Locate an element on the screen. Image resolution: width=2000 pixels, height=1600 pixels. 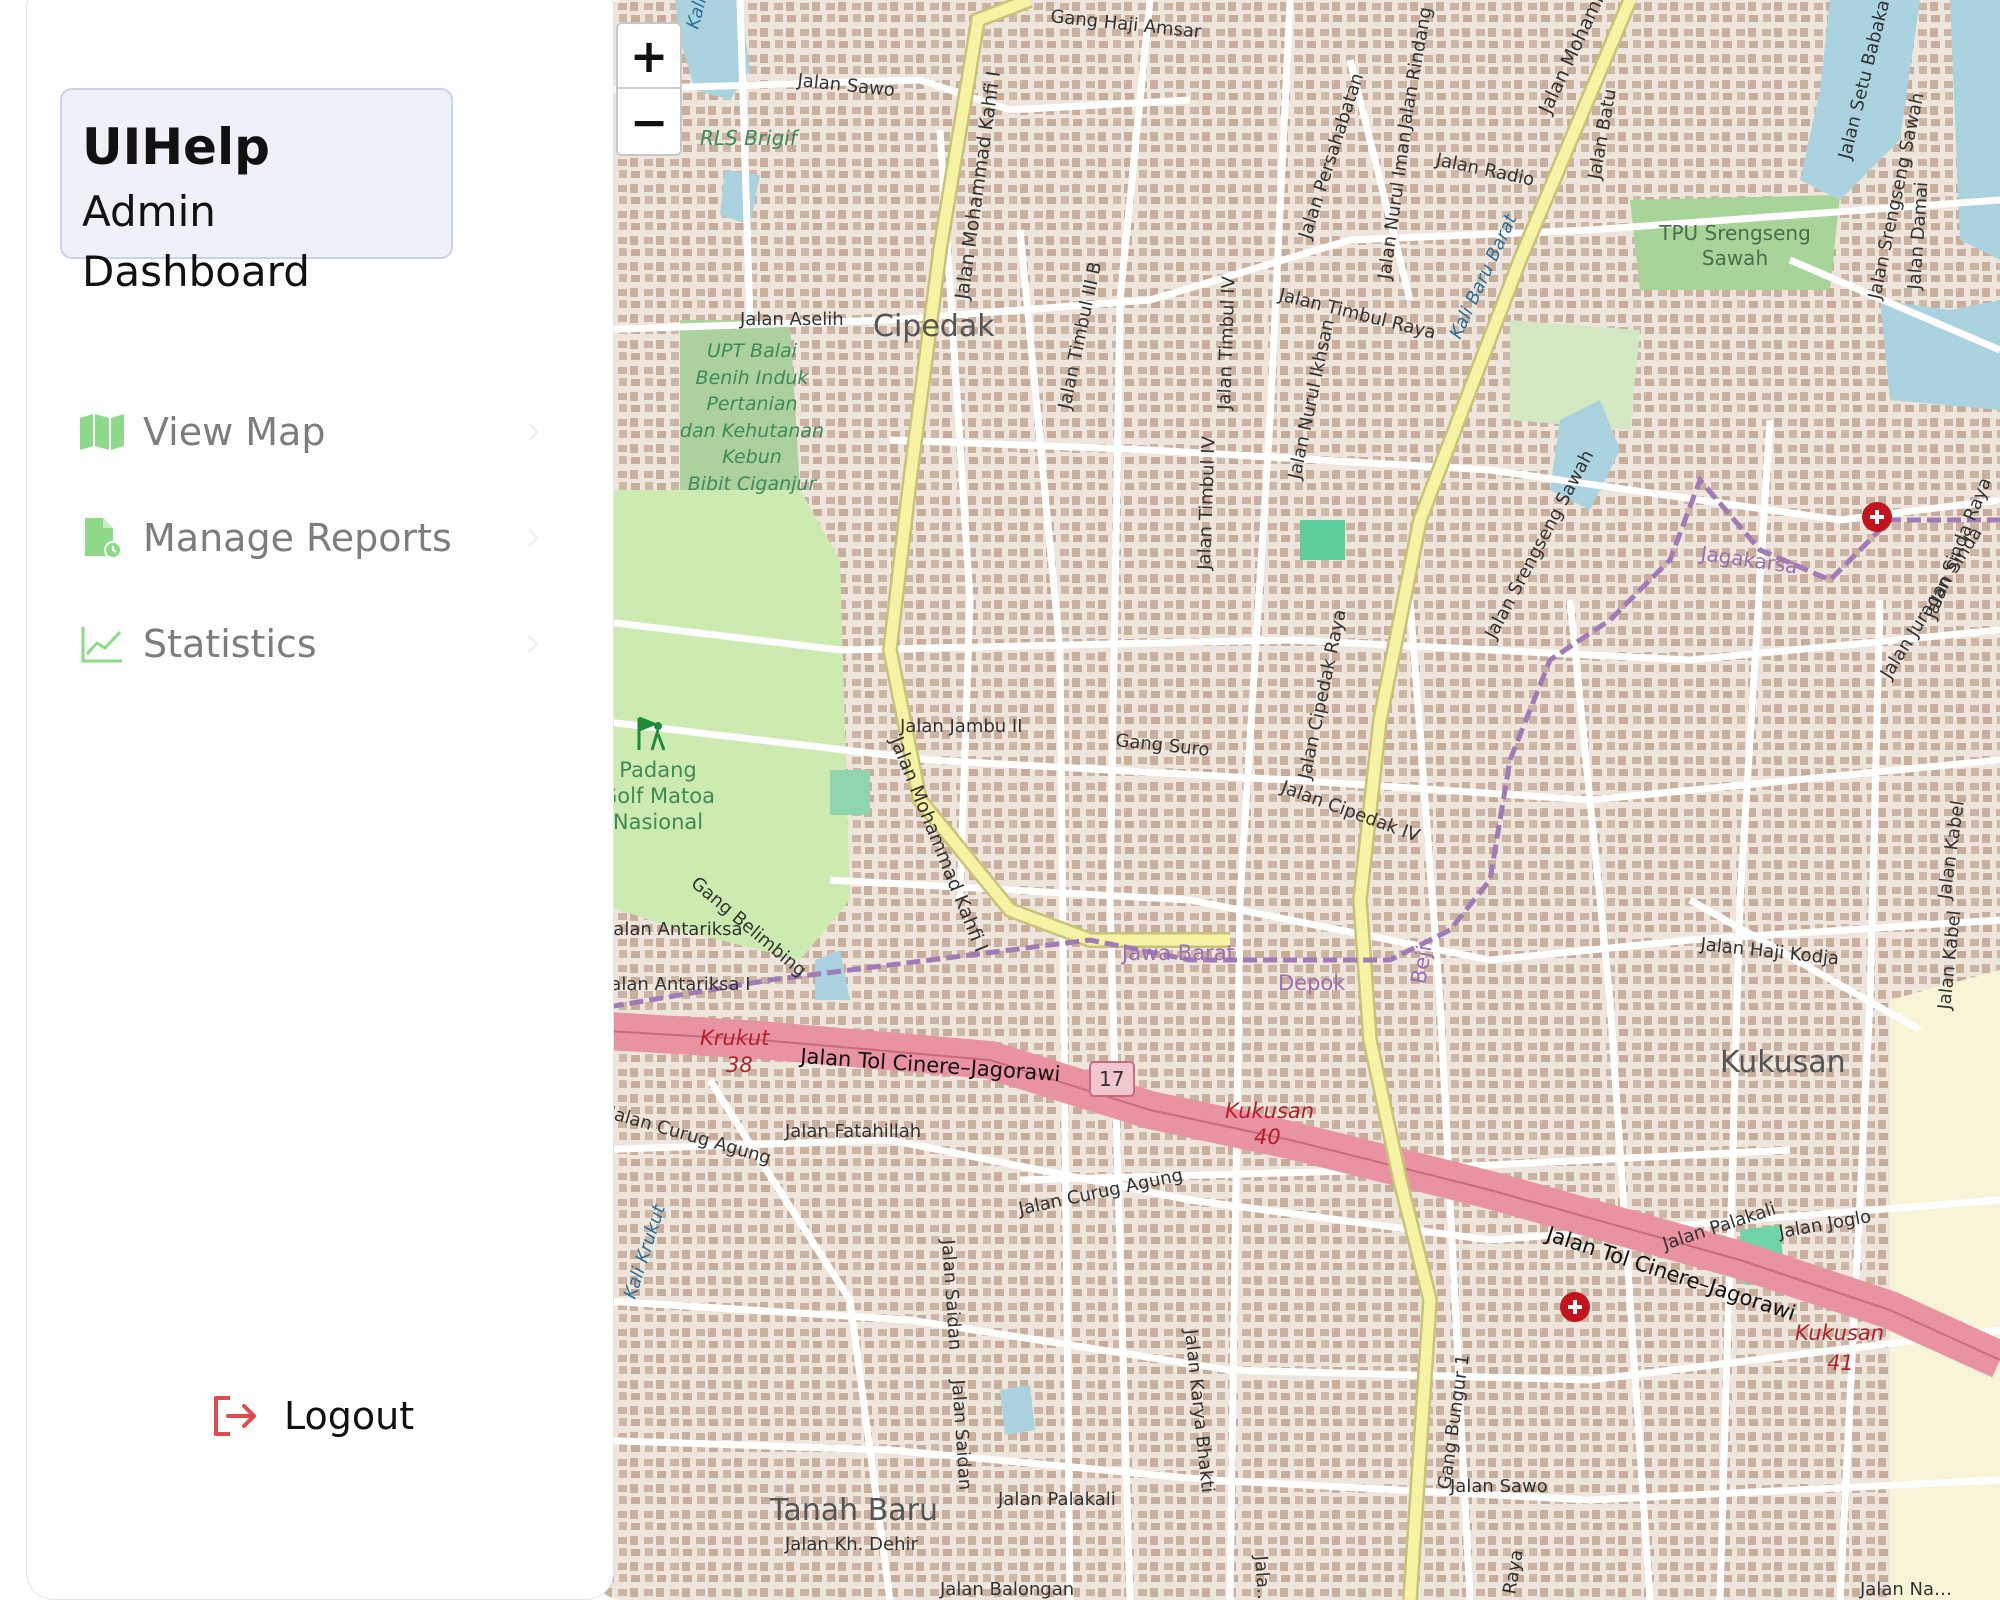
map-label: Tanah Baru is located at coordinates (853, 1510).